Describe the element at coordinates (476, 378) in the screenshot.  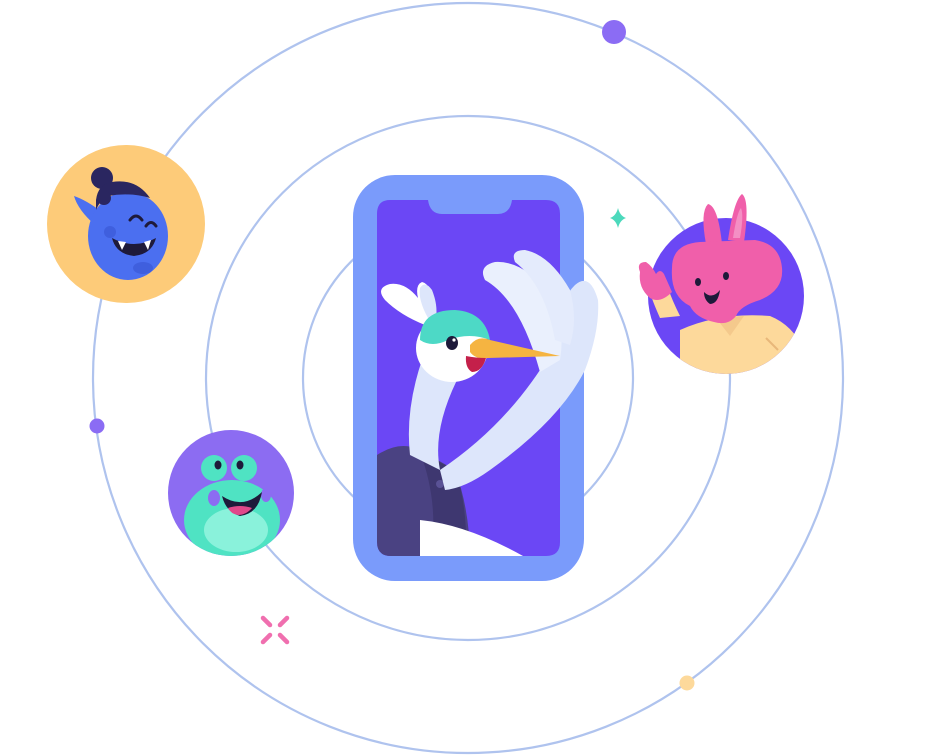
I see `smartphone-icon` at that location.